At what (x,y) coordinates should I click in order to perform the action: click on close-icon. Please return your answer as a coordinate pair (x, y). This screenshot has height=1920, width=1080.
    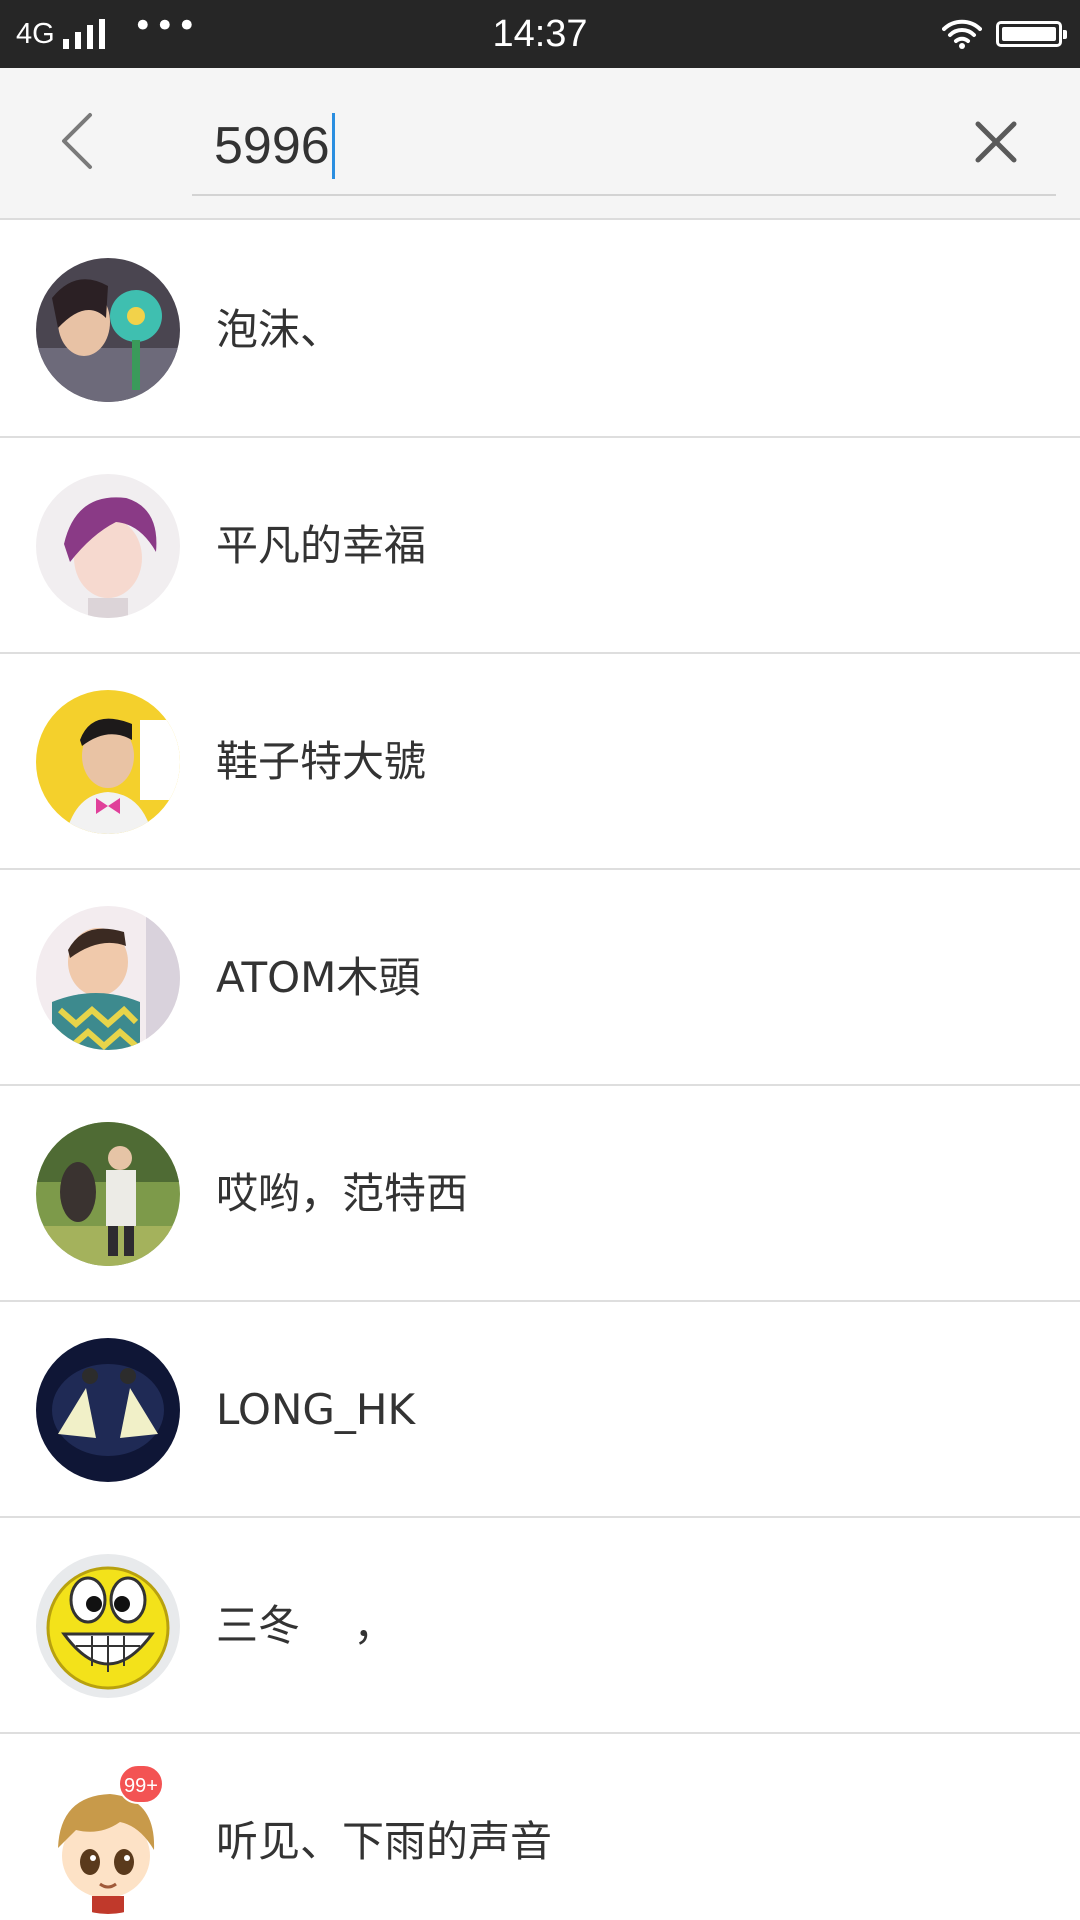
    Looking at the image, I should click on (996, 142).